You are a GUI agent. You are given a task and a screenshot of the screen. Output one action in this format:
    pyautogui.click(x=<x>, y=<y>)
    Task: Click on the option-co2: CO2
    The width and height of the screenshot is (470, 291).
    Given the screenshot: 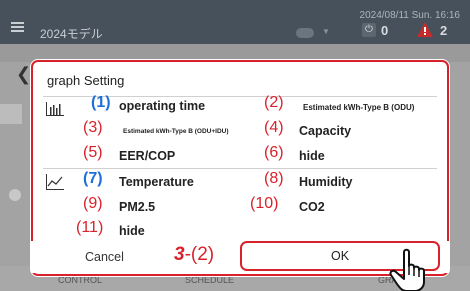 What is the action you would take?
    pyautogui.click(x=312, y=207)
    